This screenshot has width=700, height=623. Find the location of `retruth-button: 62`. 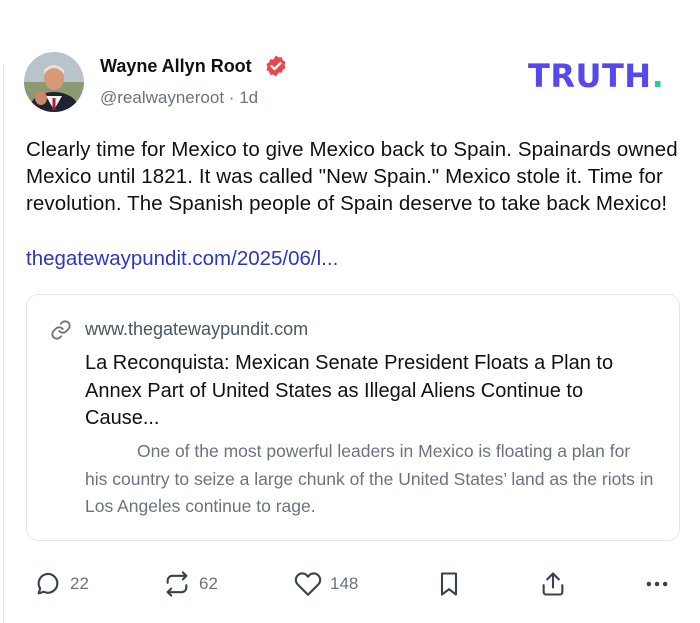

retruth-button: 62 is located at coordinates (190, 584).